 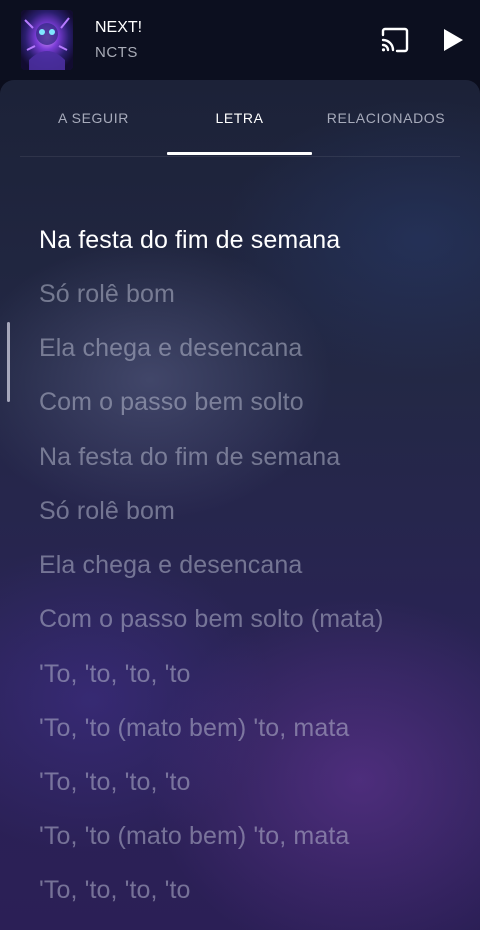 What do you see at coordinates (47, 40) in the screenshot?
I see `album-art` at bounding box center [47, 40].